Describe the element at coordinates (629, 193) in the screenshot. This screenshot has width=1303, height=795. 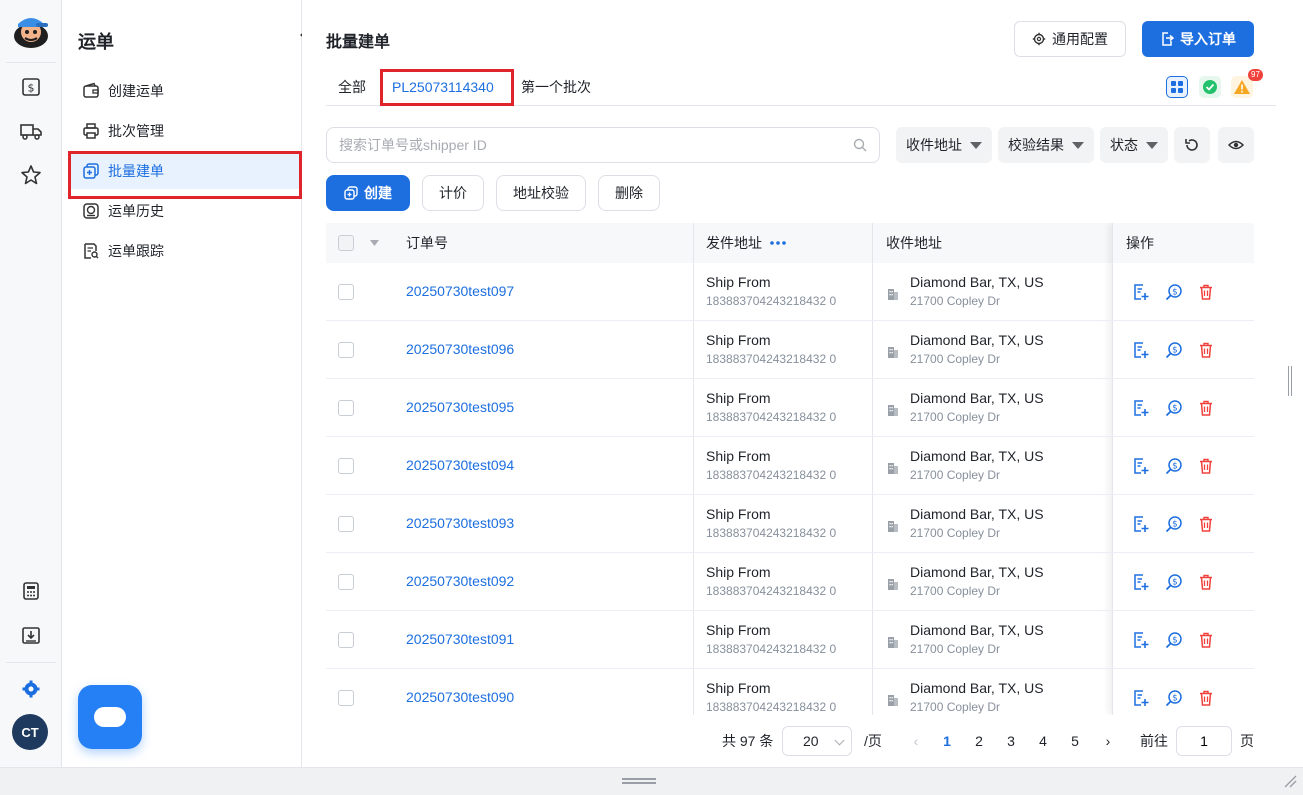
I see `delete-button: 删除` at that location.